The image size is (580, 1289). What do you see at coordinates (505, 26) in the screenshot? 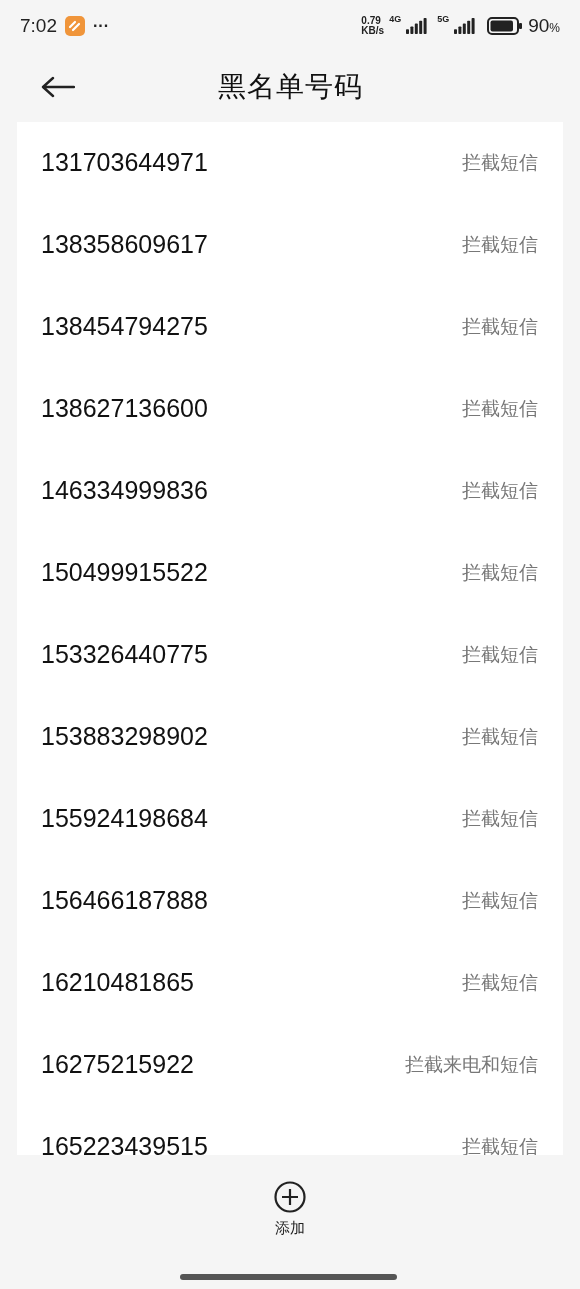
I see `battery-icon` at bounding box center [505, 26].